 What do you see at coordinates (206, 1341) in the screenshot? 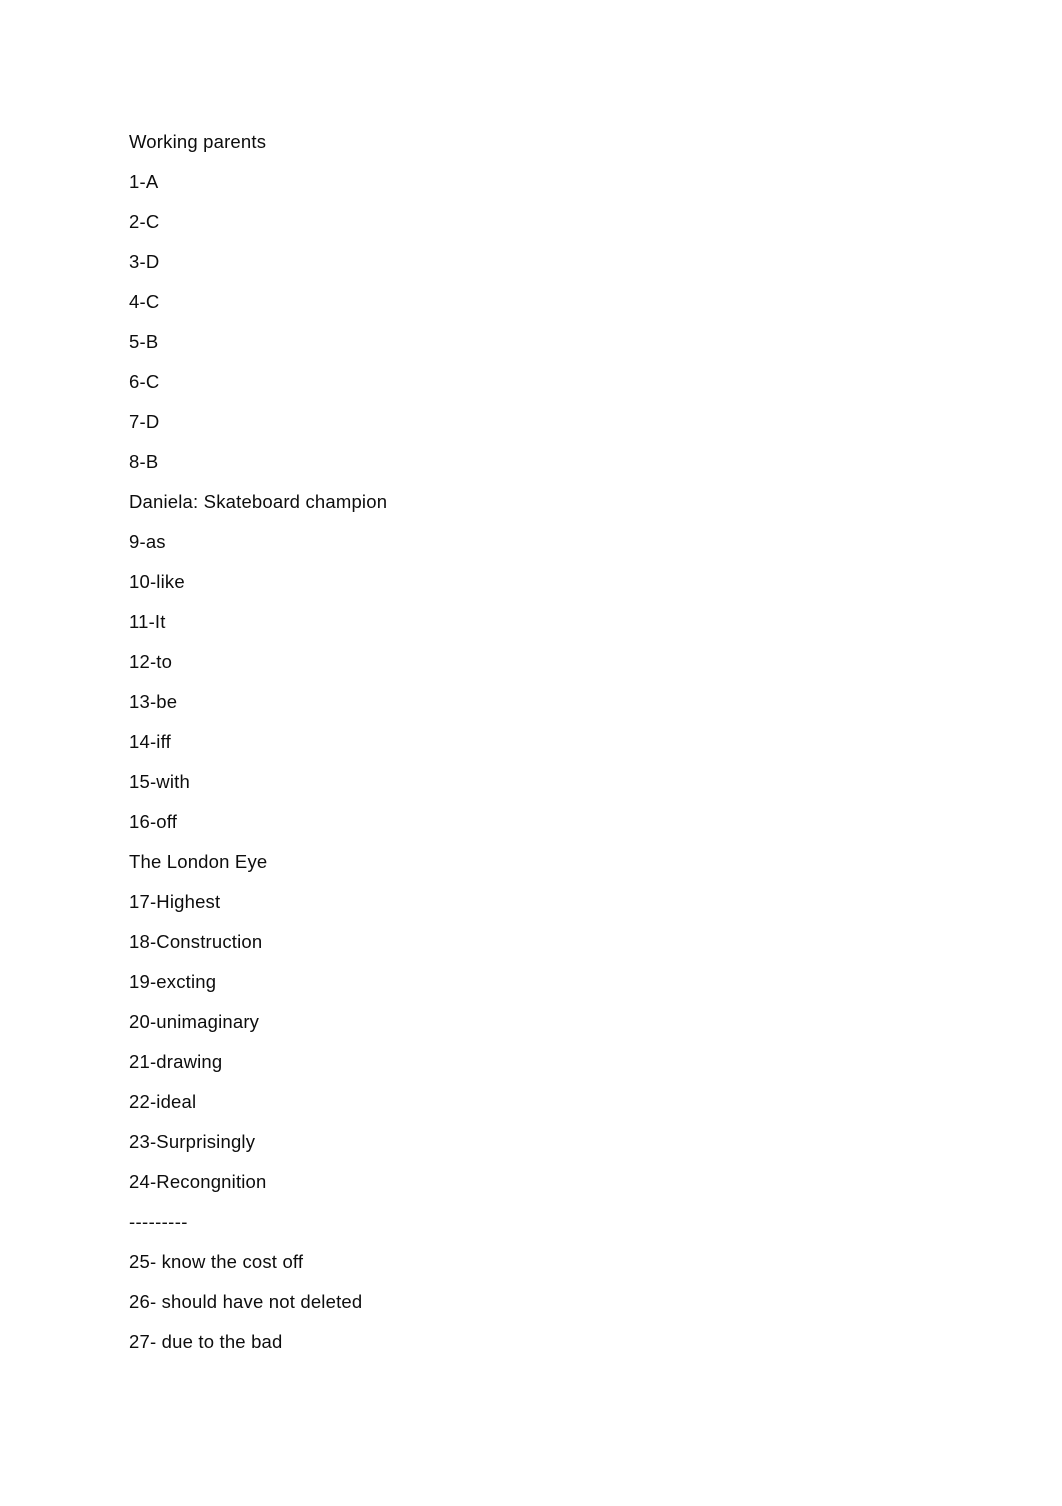
I see `answer-line: 27- due to the bad` at bounding box center [206, 1341].